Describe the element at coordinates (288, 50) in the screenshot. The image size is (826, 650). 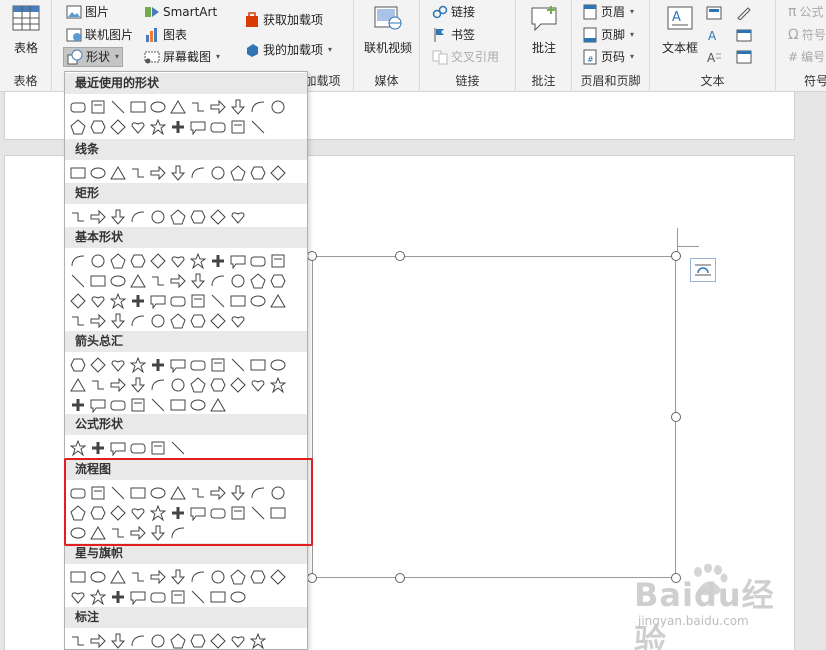
I see `my-addins-button: 我的加载项 ▾` at that location.